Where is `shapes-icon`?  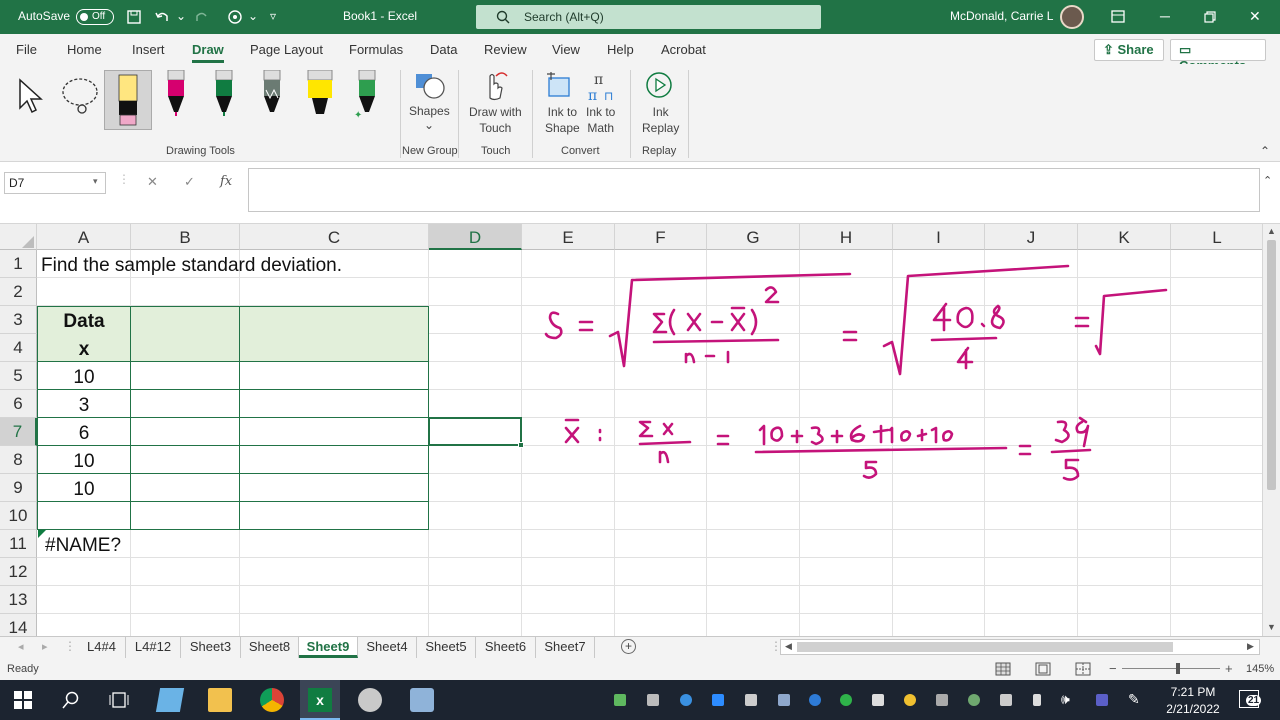 shapes-icon is located at coordinates (430, 86).